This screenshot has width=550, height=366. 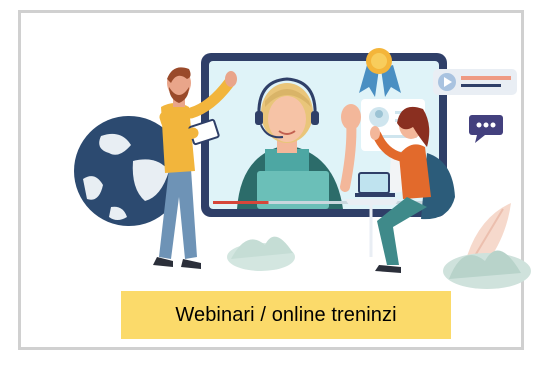 What do you see at coordinates (475, 82) in the screenshot?
I see `video-play-icon` at bounding box center [475, 82].